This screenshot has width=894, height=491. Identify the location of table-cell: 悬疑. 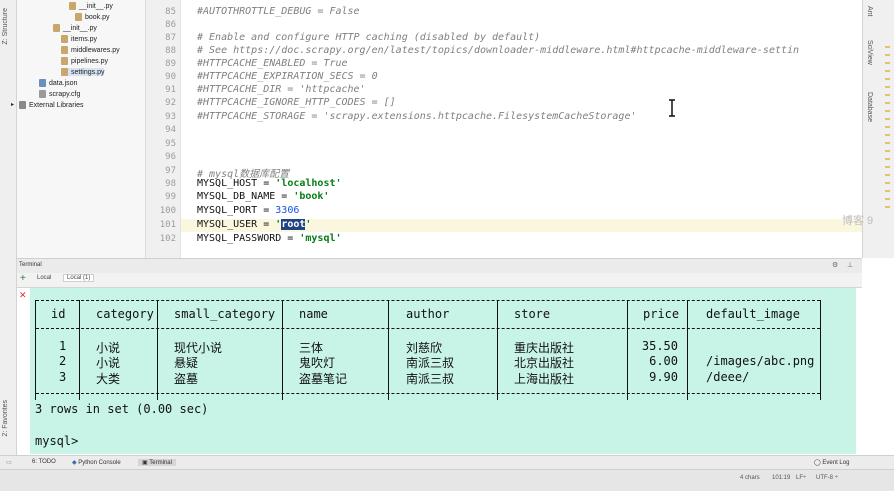
(186, 363).